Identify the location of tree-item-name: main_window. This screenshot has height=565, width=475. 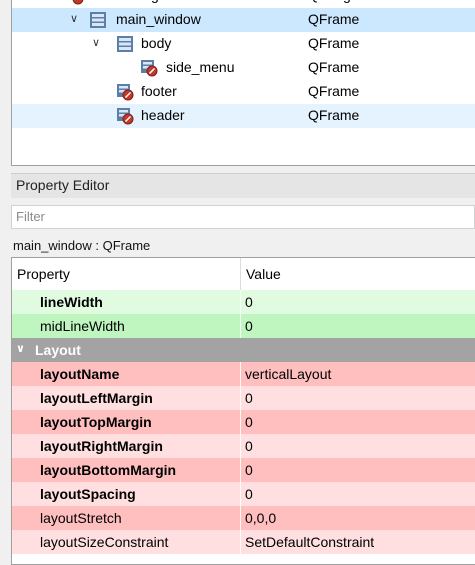
(158, 19).